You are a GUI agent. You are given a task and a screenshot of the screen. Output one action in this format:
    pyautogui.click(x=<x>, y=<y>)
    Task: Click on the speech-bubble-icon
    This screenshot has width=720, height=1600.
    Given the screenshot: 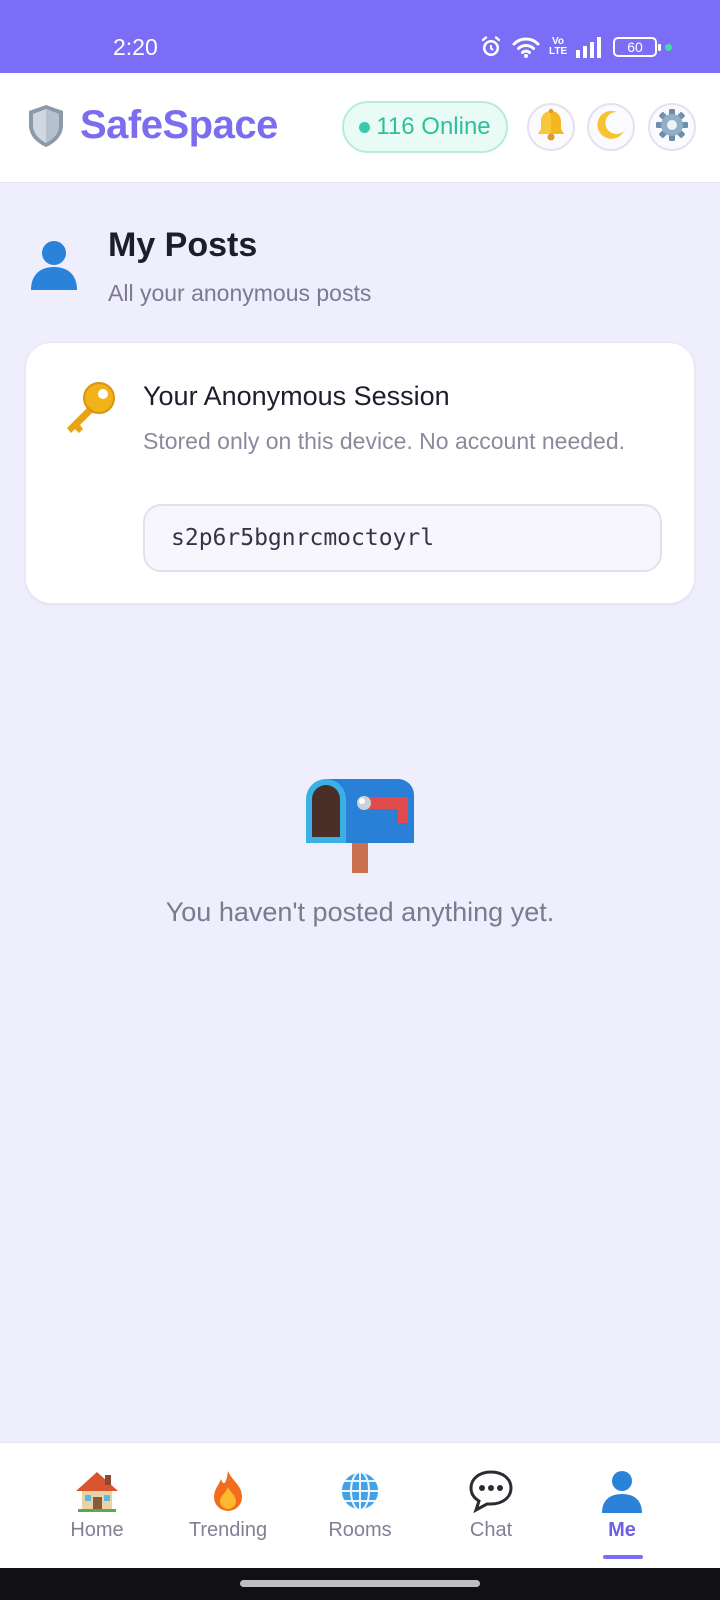 What is the action you would take?
    pyautogui.click(x=491, y=1491)
    